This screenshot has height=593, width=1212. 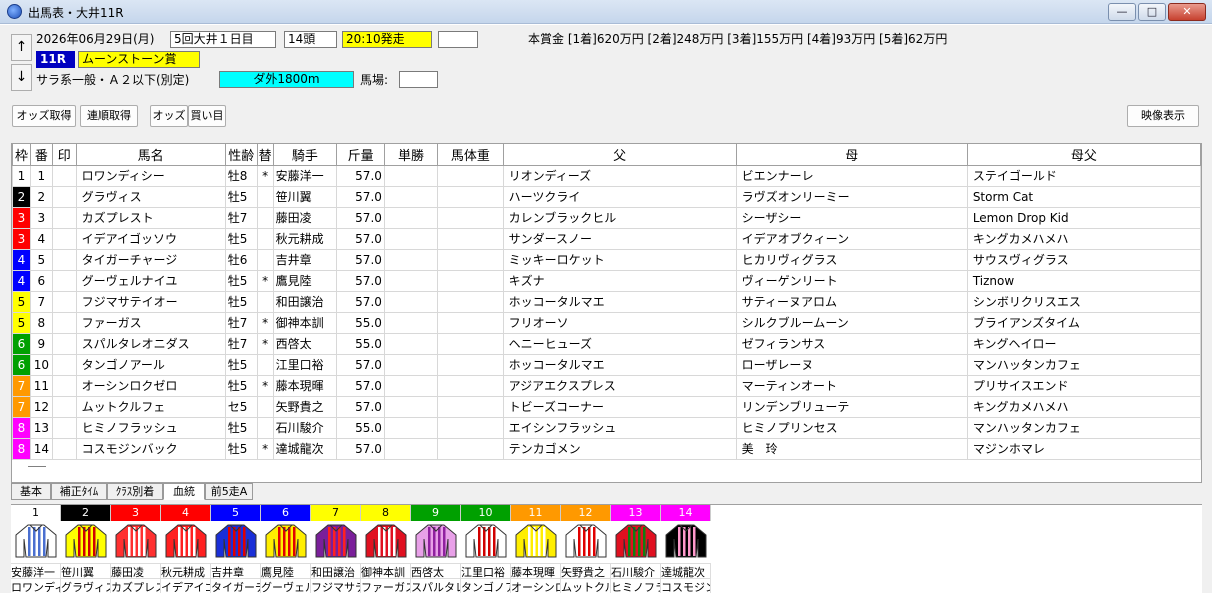 What do you see at coordinates (265, 155) in the screenshot?
I see `column-header-change-col: 替` at bounding box center [265, 155].